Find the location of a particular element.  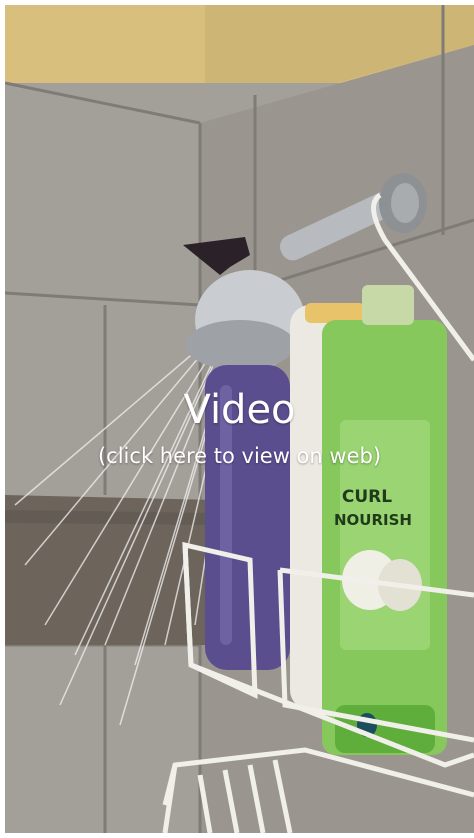

purple-bottle-highlight is located at coordinates (226, 515).